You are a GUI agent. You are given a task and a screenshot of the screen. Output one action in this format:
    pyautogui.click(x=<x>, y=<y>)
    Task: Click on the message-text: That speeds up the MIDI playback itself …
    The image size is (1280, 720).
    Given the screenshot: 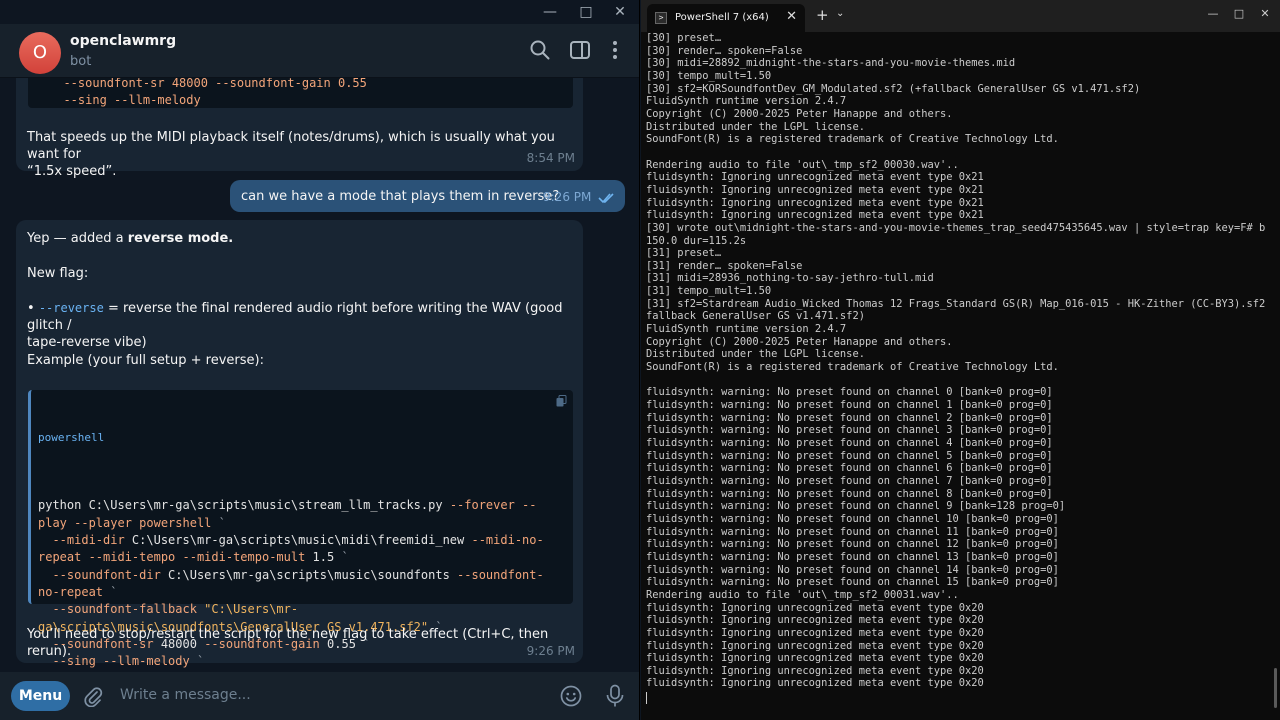 What is the action you would take?
    pyautogui.click(x=302, y=154)
    